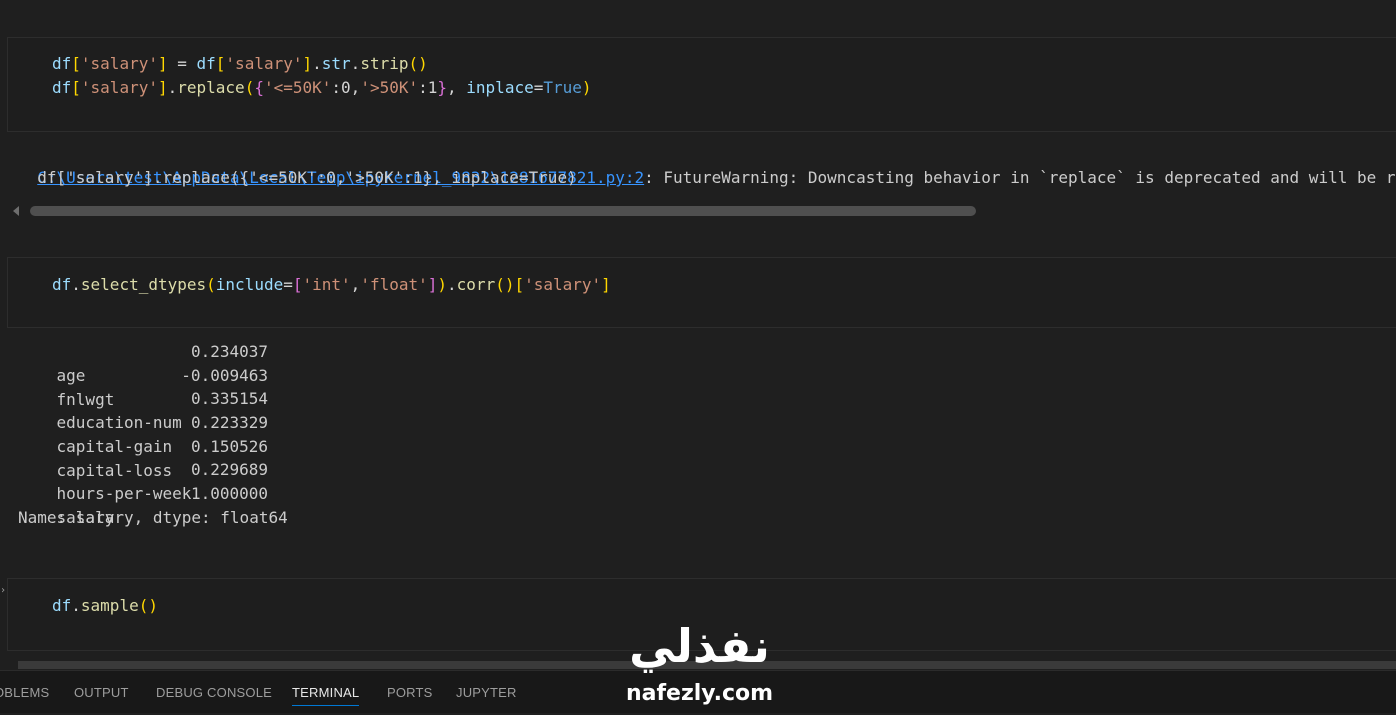  Describe the element at coordinates (214, 692) in the screenshot. I see `tab-debug-console: DEBUG CONSOLE` at that location.